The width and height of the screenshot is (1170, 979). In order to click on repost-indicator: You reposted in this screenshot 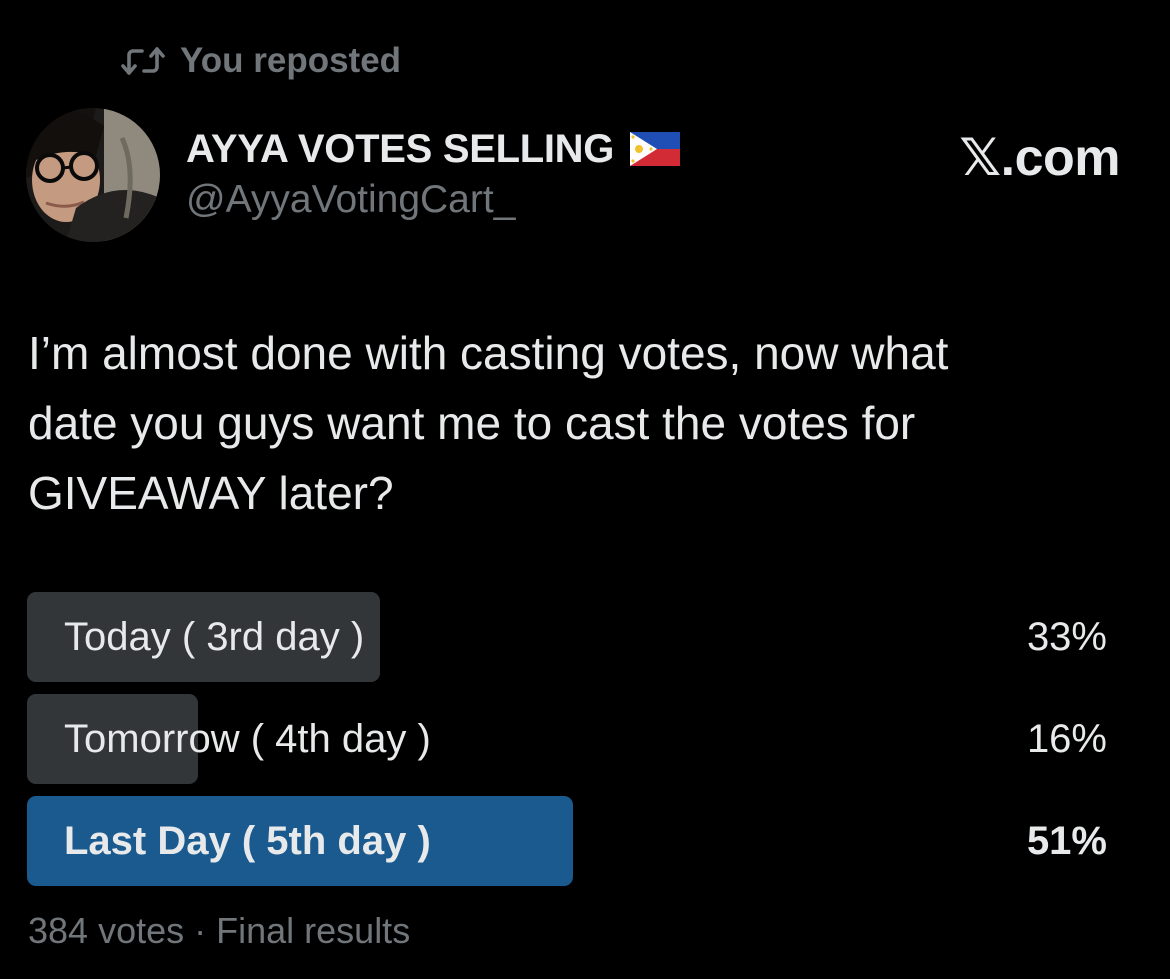, I will do `click(260, 61)`.